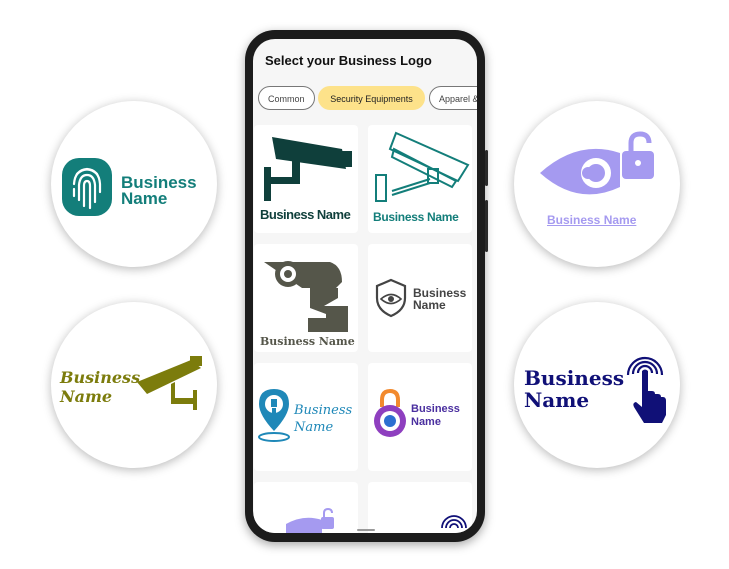 This screenshot has width=729, height=569. I want to click on tab-security-equipments: Security Equipments, so click(371, 98).